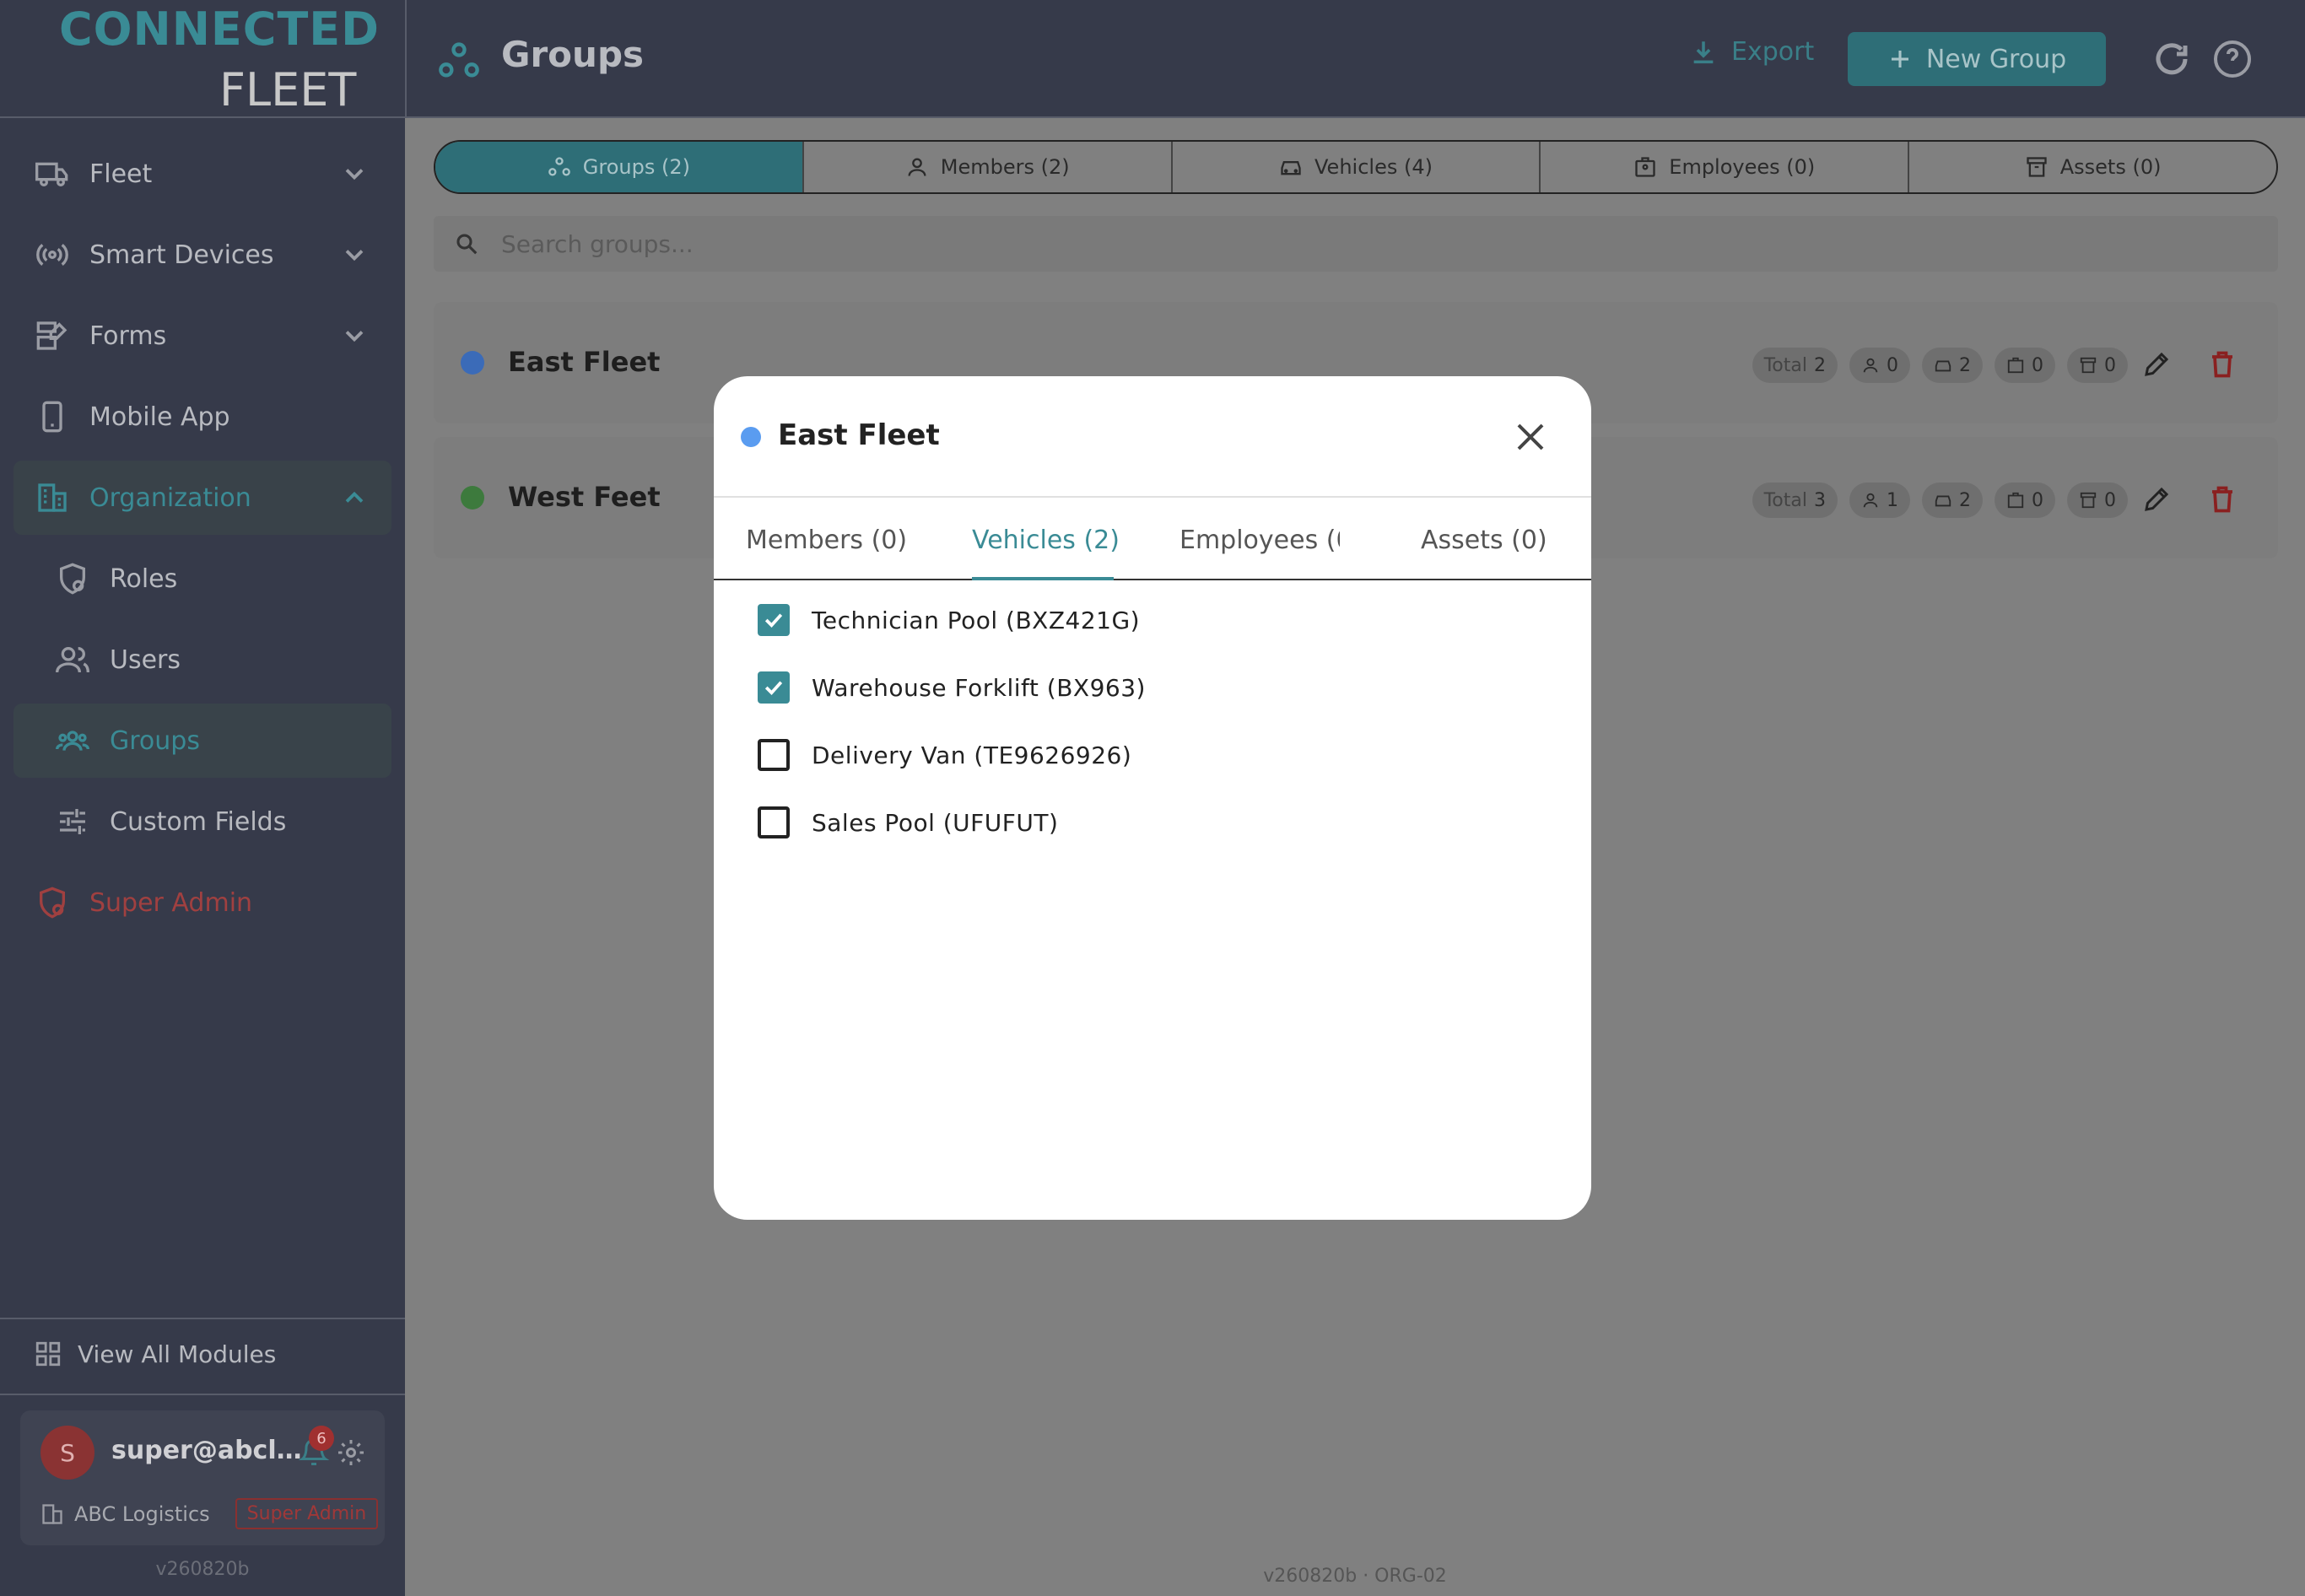 This screenshot has width=2305, height=1596. What do you see at coordinates (584, 362) in the screenshot?
I see `group-name: East Fleet` at bounding box center [584, 362].